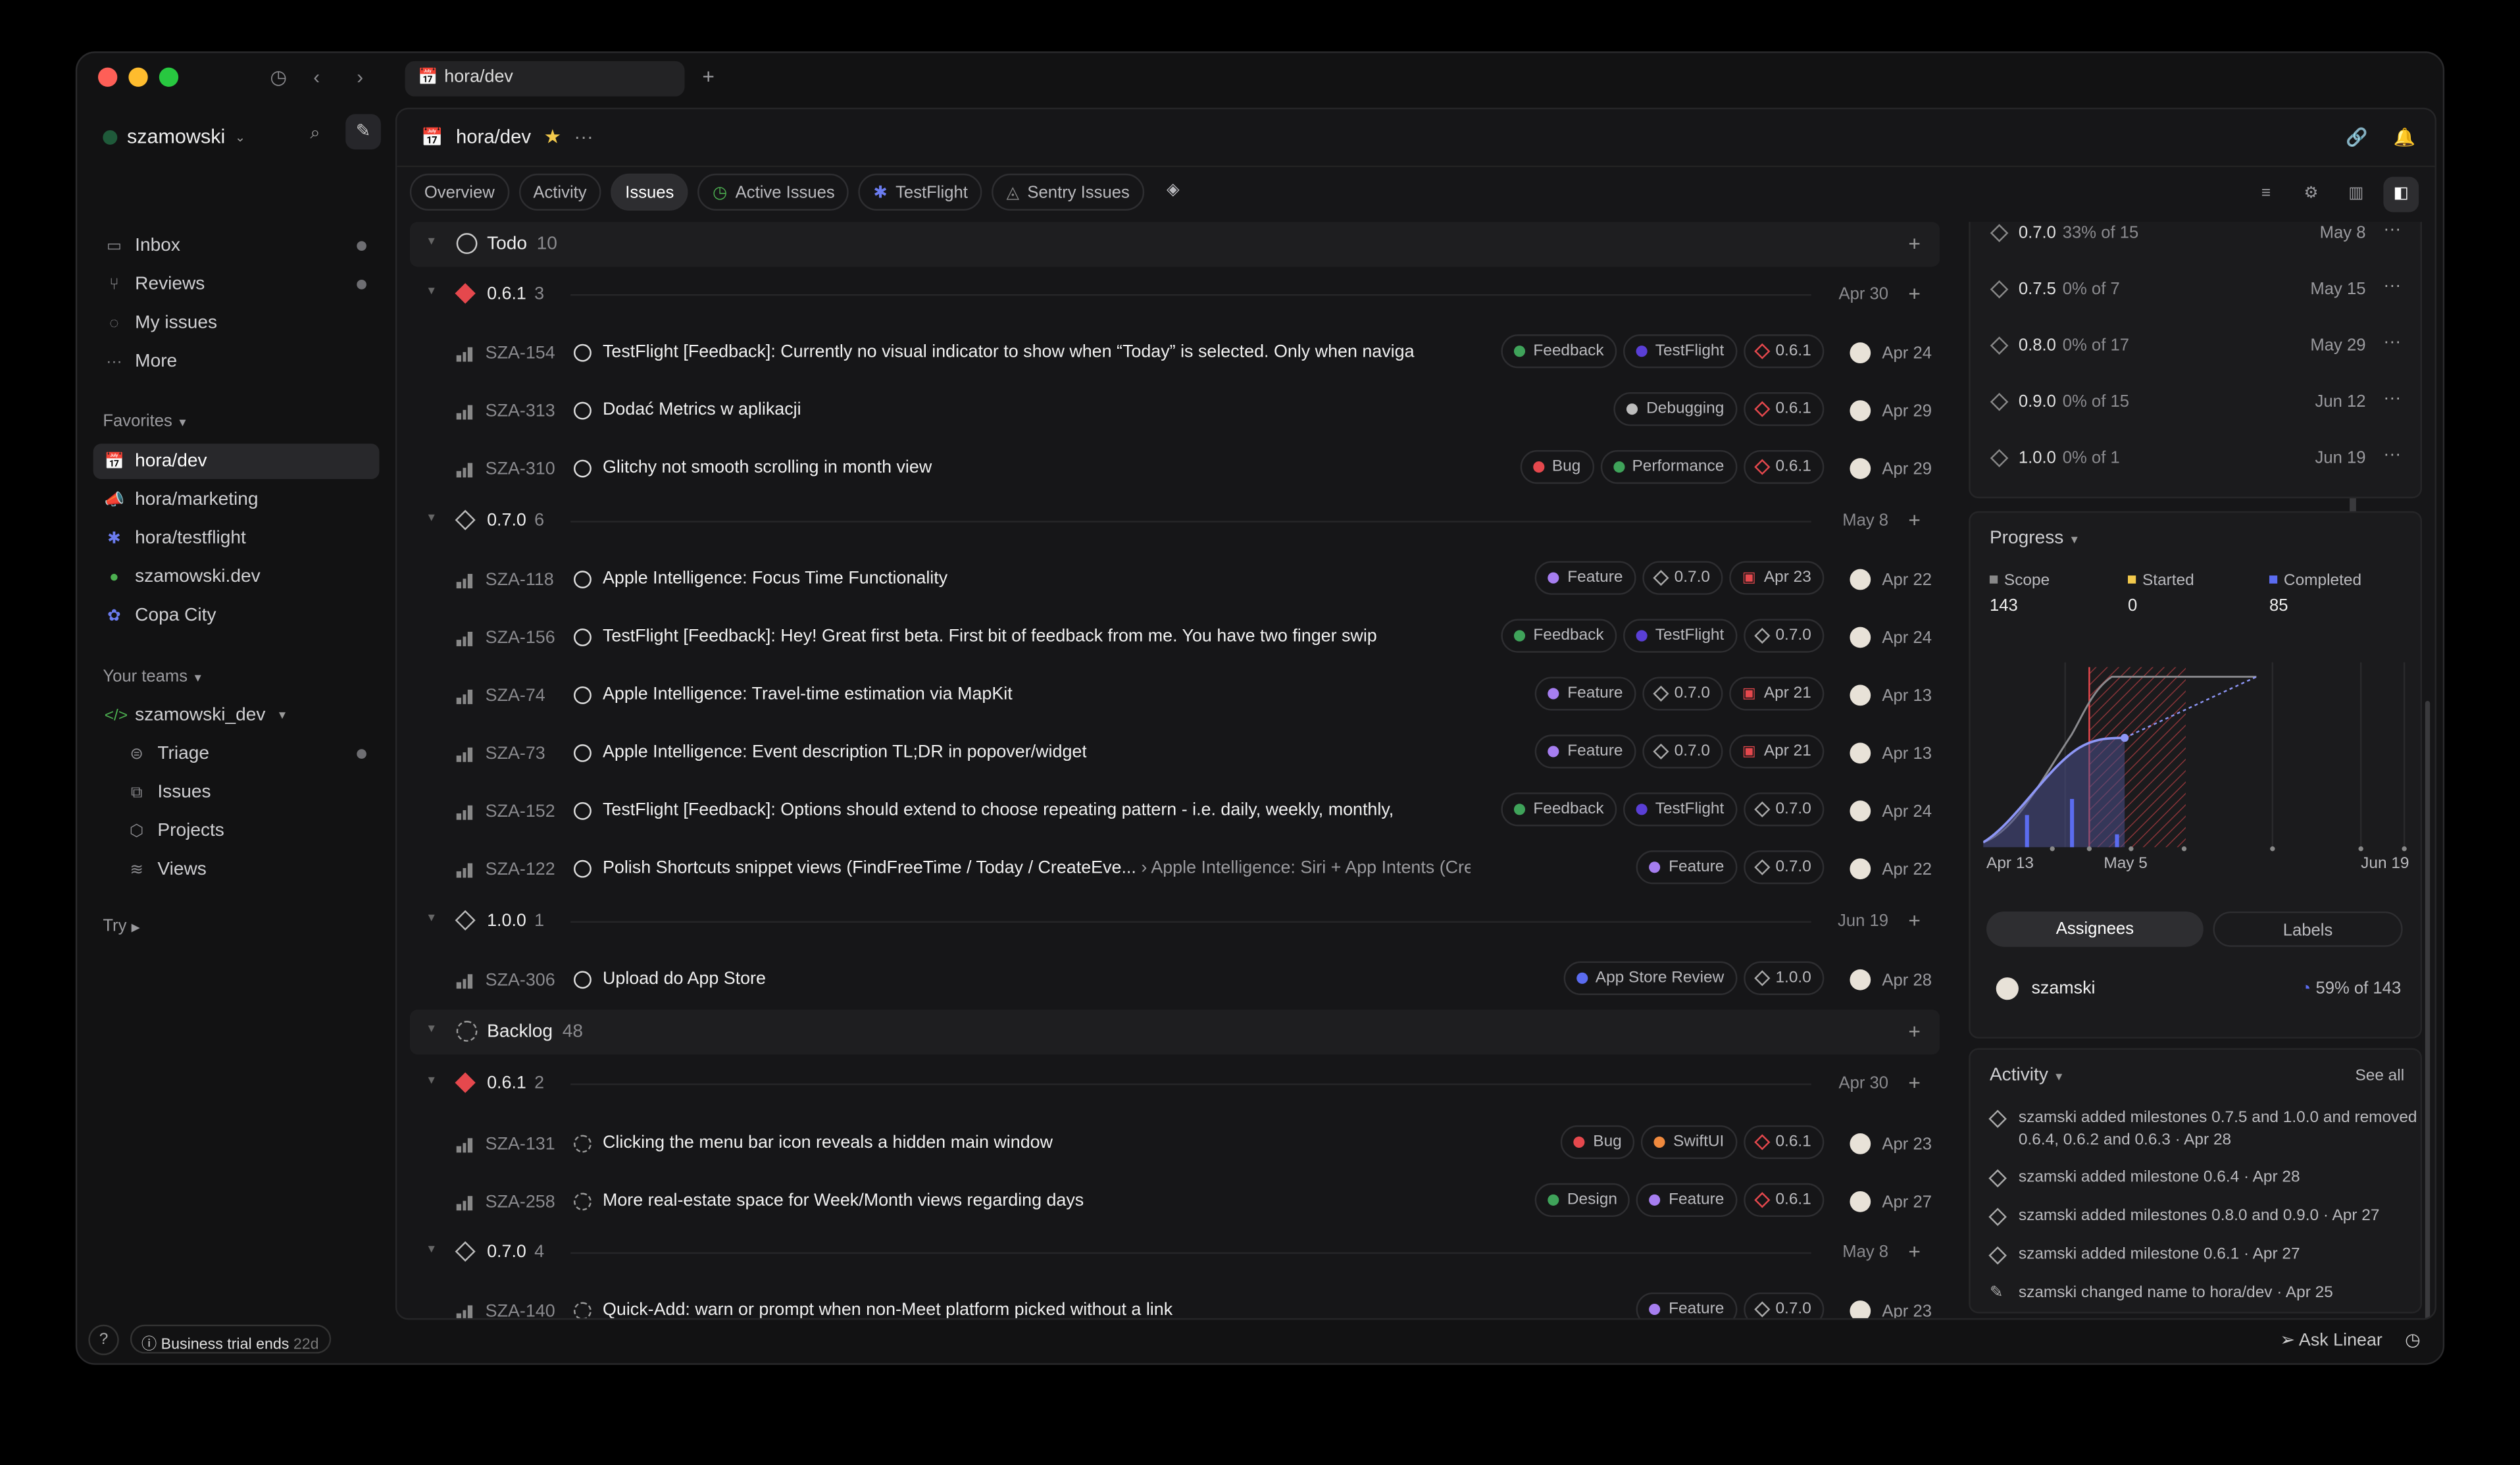 The image size is (2520, 1465). I want to click on milestone-group-header: ▼ 1.0.0 1 Jun 19 +, so click(1175, 920).